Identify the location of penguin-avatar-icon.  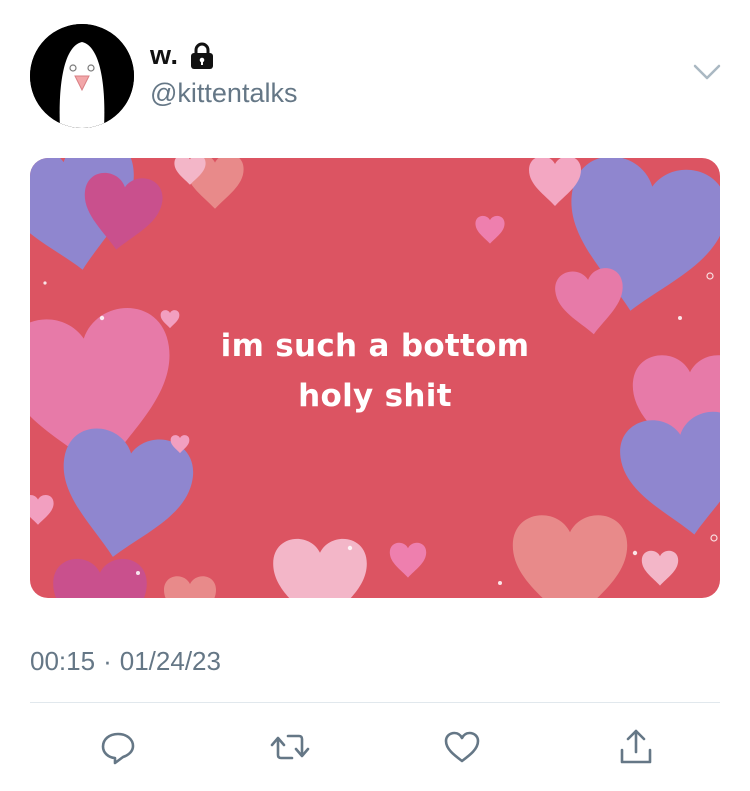
(82, 76).